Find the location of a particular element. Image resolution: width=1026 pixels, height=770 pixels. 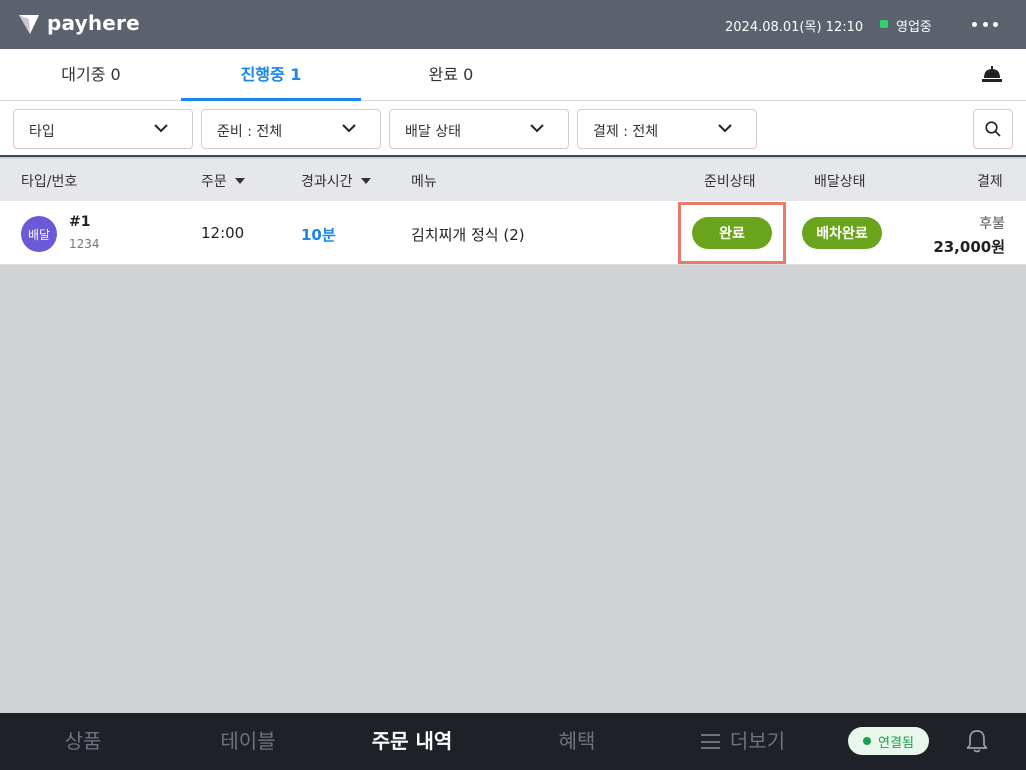

menu-name: 김치찌개 정식 (2) is located at coordinates (468, 235).